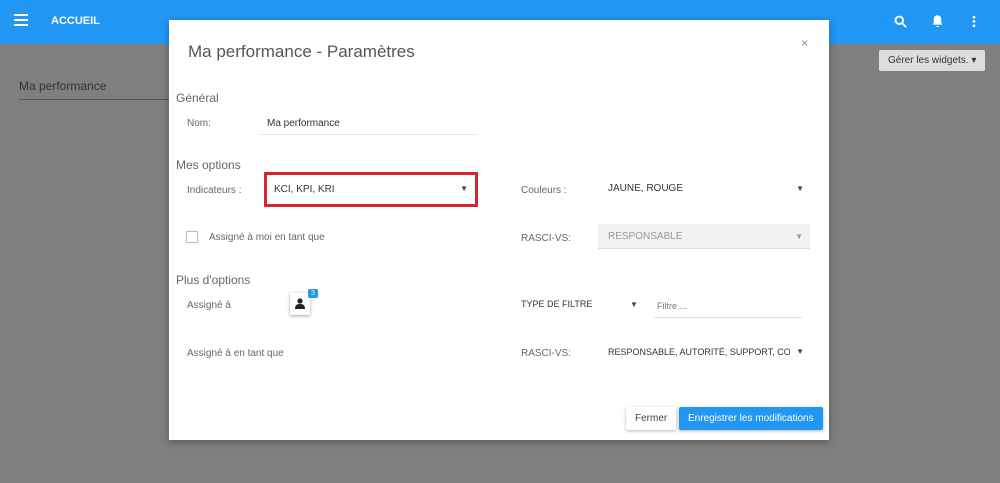 The image size is (1000, 483). Describe the element at coordinates (646, 188) in the screenshot. I see `colors-value: JAUNE, ROUGE` at that location.